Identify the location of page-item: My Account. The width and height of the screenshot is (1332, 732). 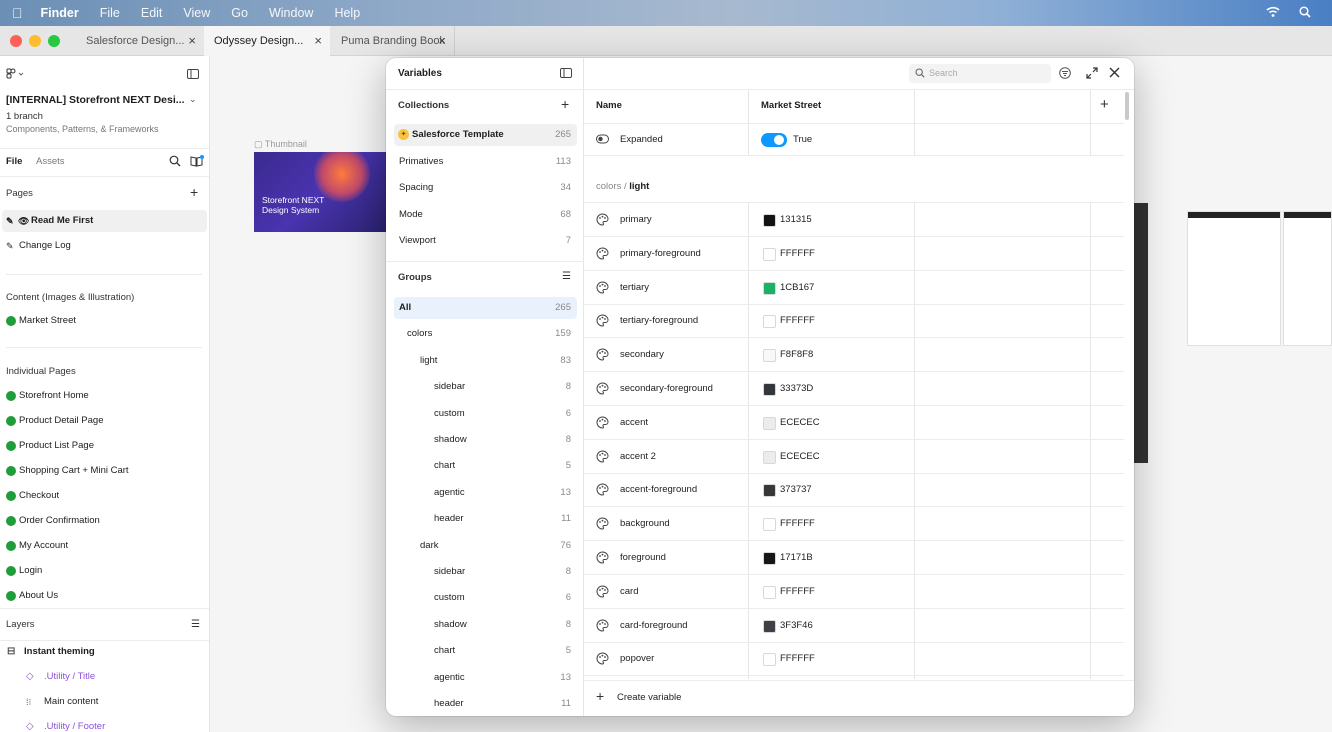
(104, 546).